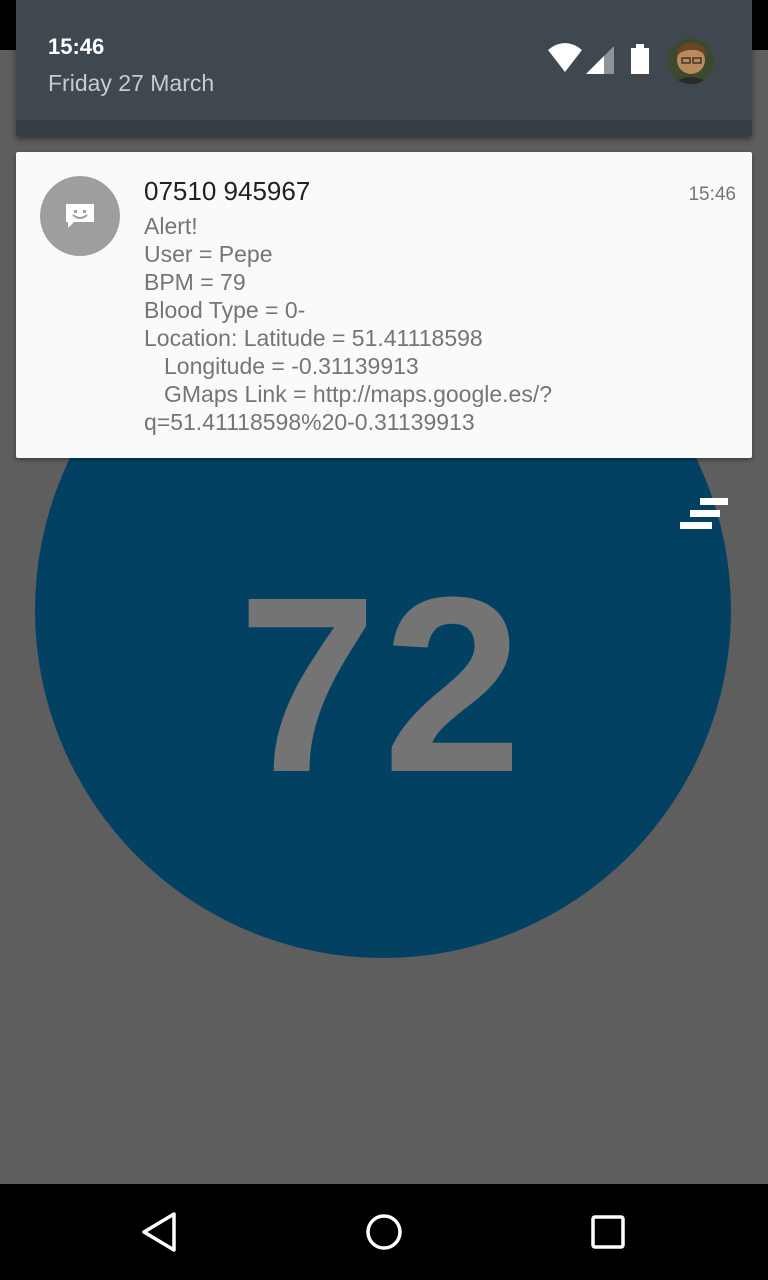 The image size is (768, 1280). What do you see at coordinates (291, 366) in the screenshot?
I see `longitude-line: Longitude = -0.31139913` at bounding box center [291, 366].